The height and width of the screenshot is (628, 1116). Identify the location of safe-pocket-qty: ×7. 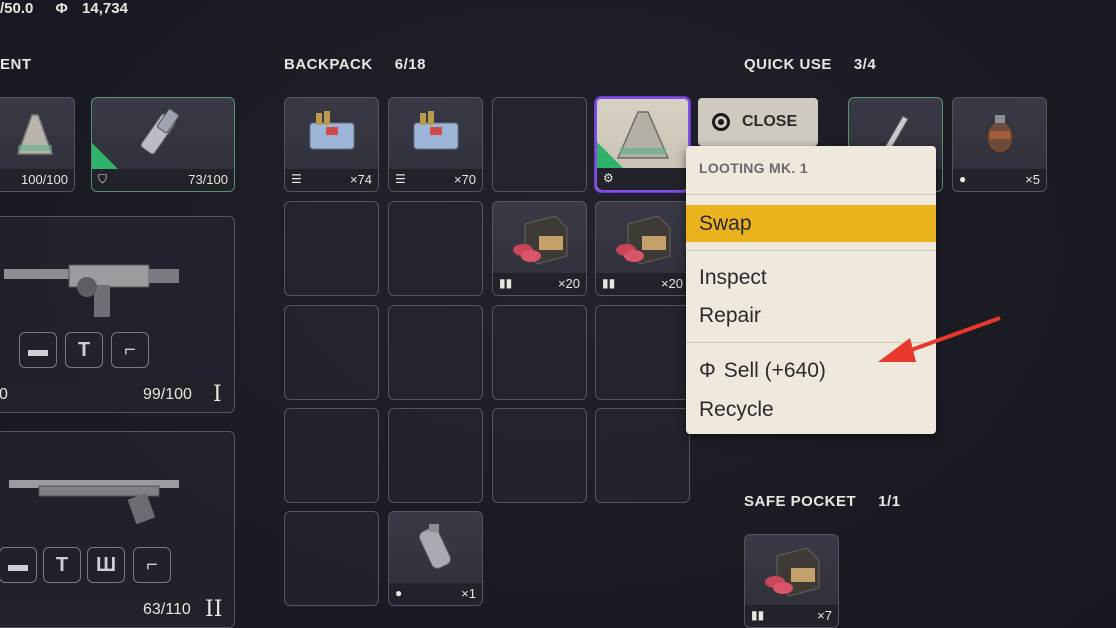
(824, 615).